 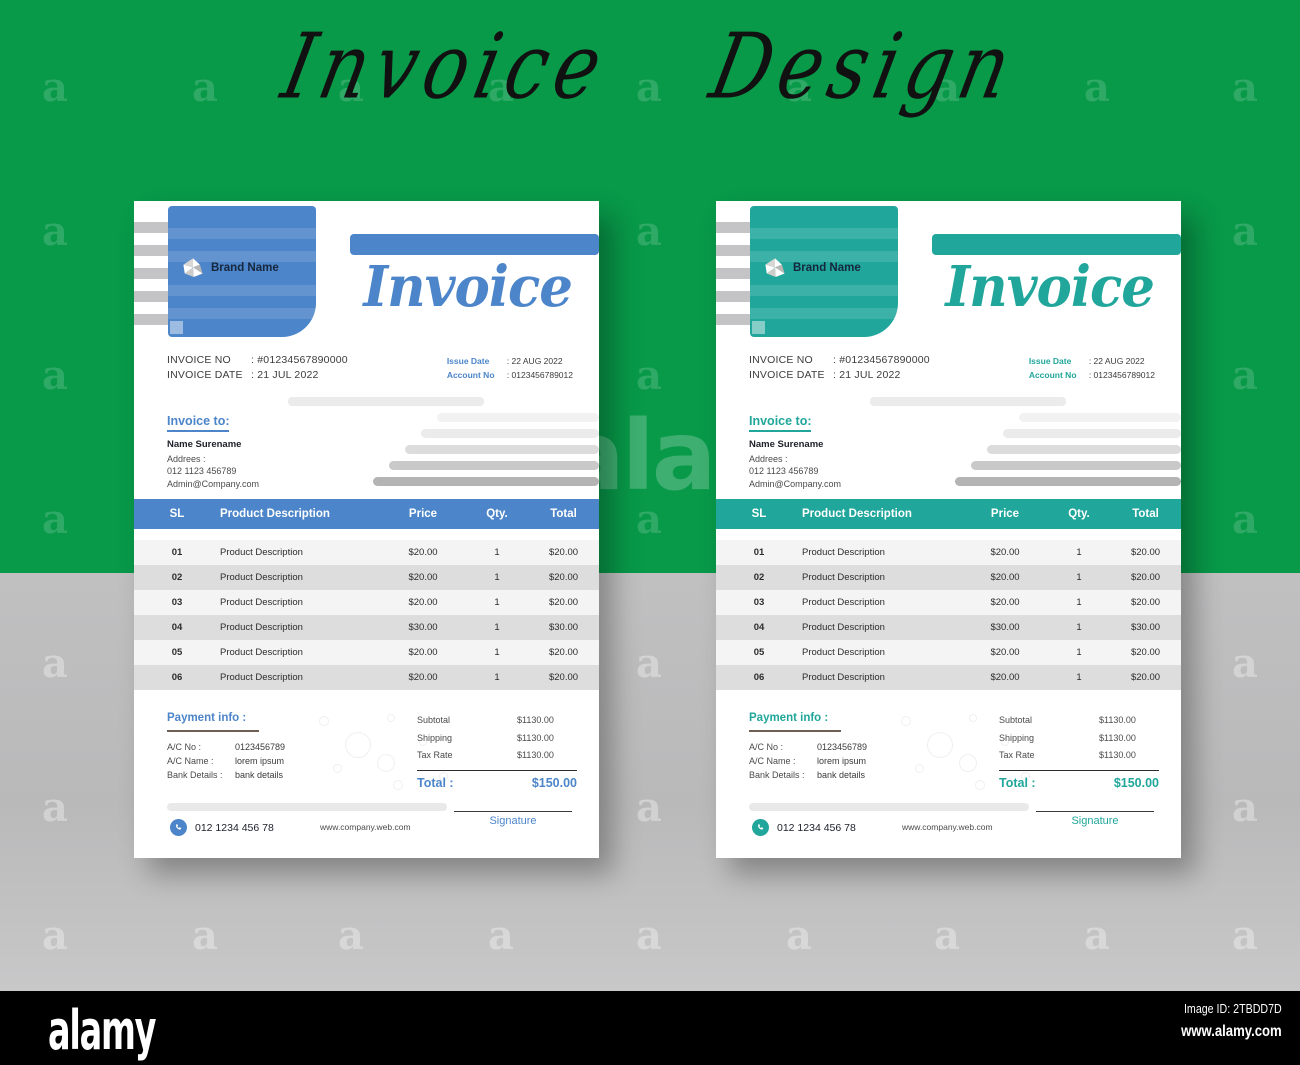 What do you see at coordinates (260, 747) in the screenshot?
I see `payment-value: 0123456789` at bounding box center [260, 747].